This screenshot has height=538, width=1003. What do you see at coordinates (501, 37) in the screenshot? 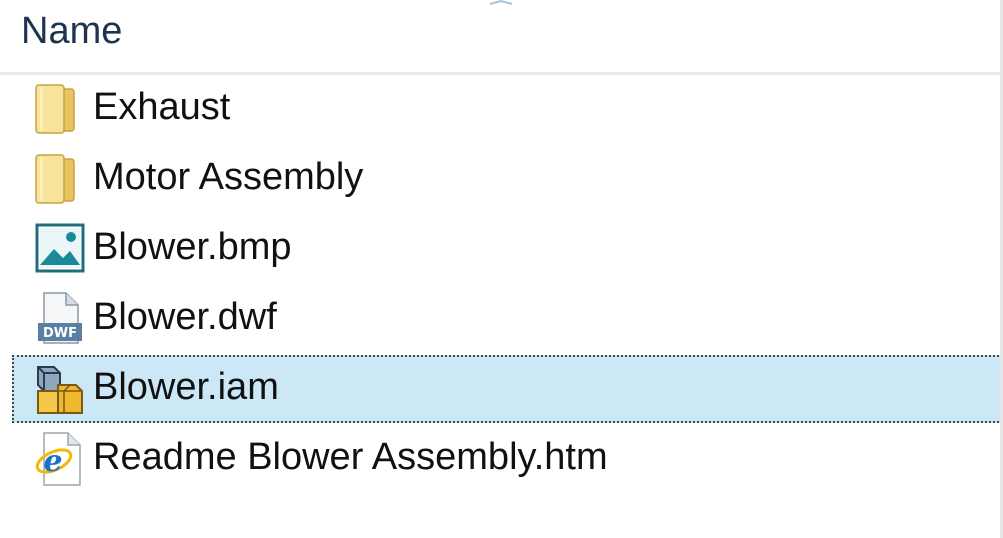
I see `column-header-bar: Name` at bounding box center [501, 37].